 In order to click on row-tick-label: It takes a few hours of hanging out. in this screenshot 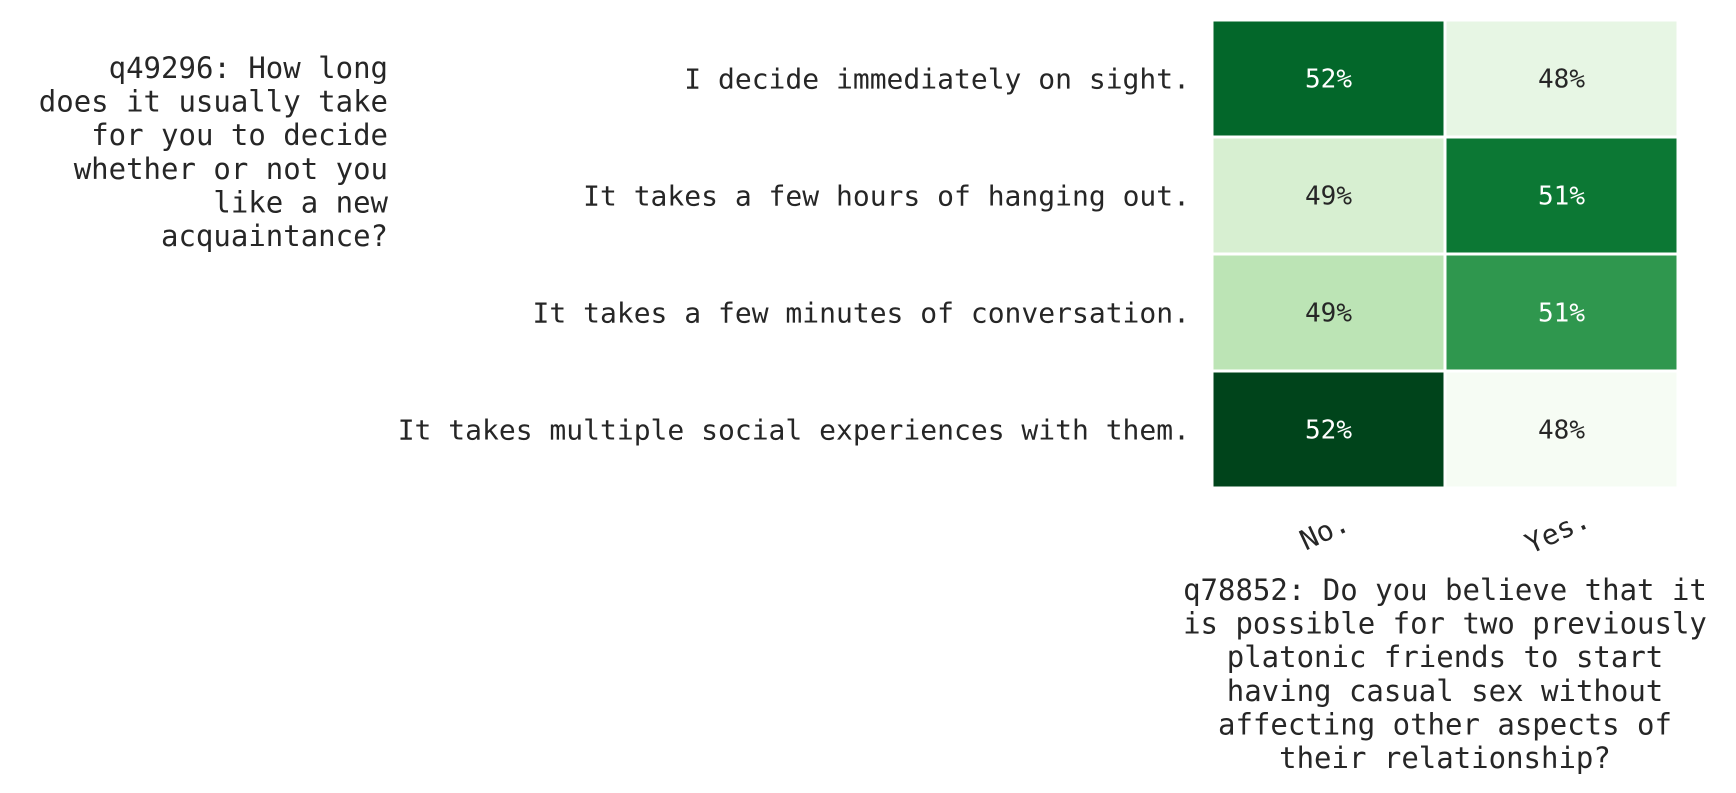, I will do `click(886, 196)`.